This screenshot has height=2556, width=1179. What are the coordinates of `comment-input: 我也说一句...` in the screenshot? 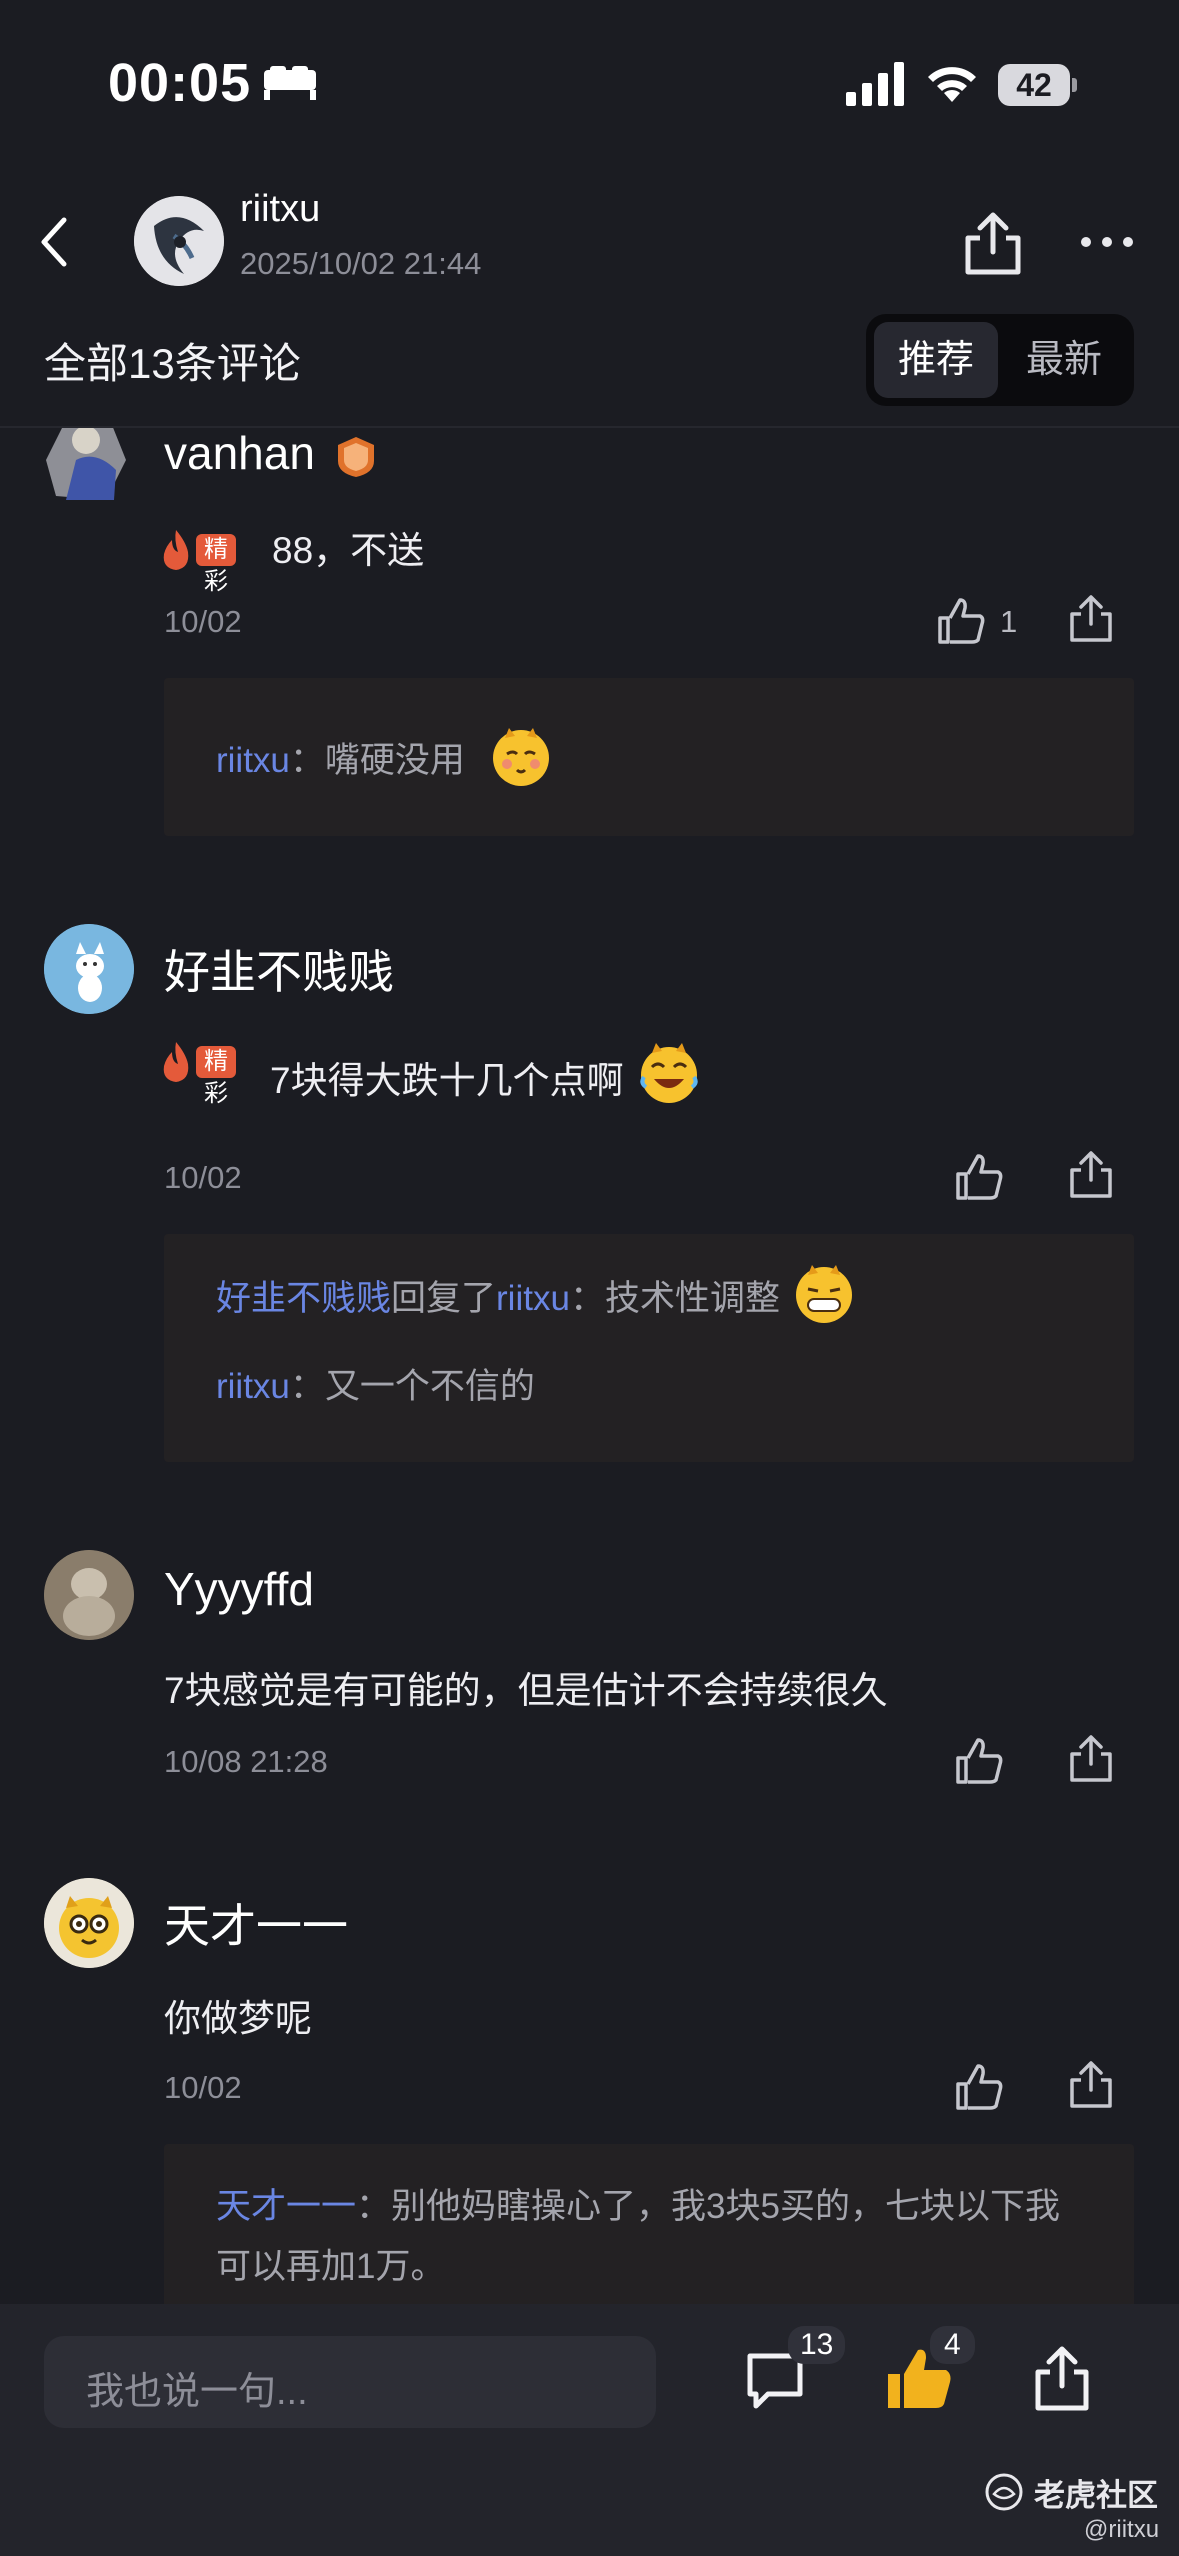 It's located at (350, 2382).